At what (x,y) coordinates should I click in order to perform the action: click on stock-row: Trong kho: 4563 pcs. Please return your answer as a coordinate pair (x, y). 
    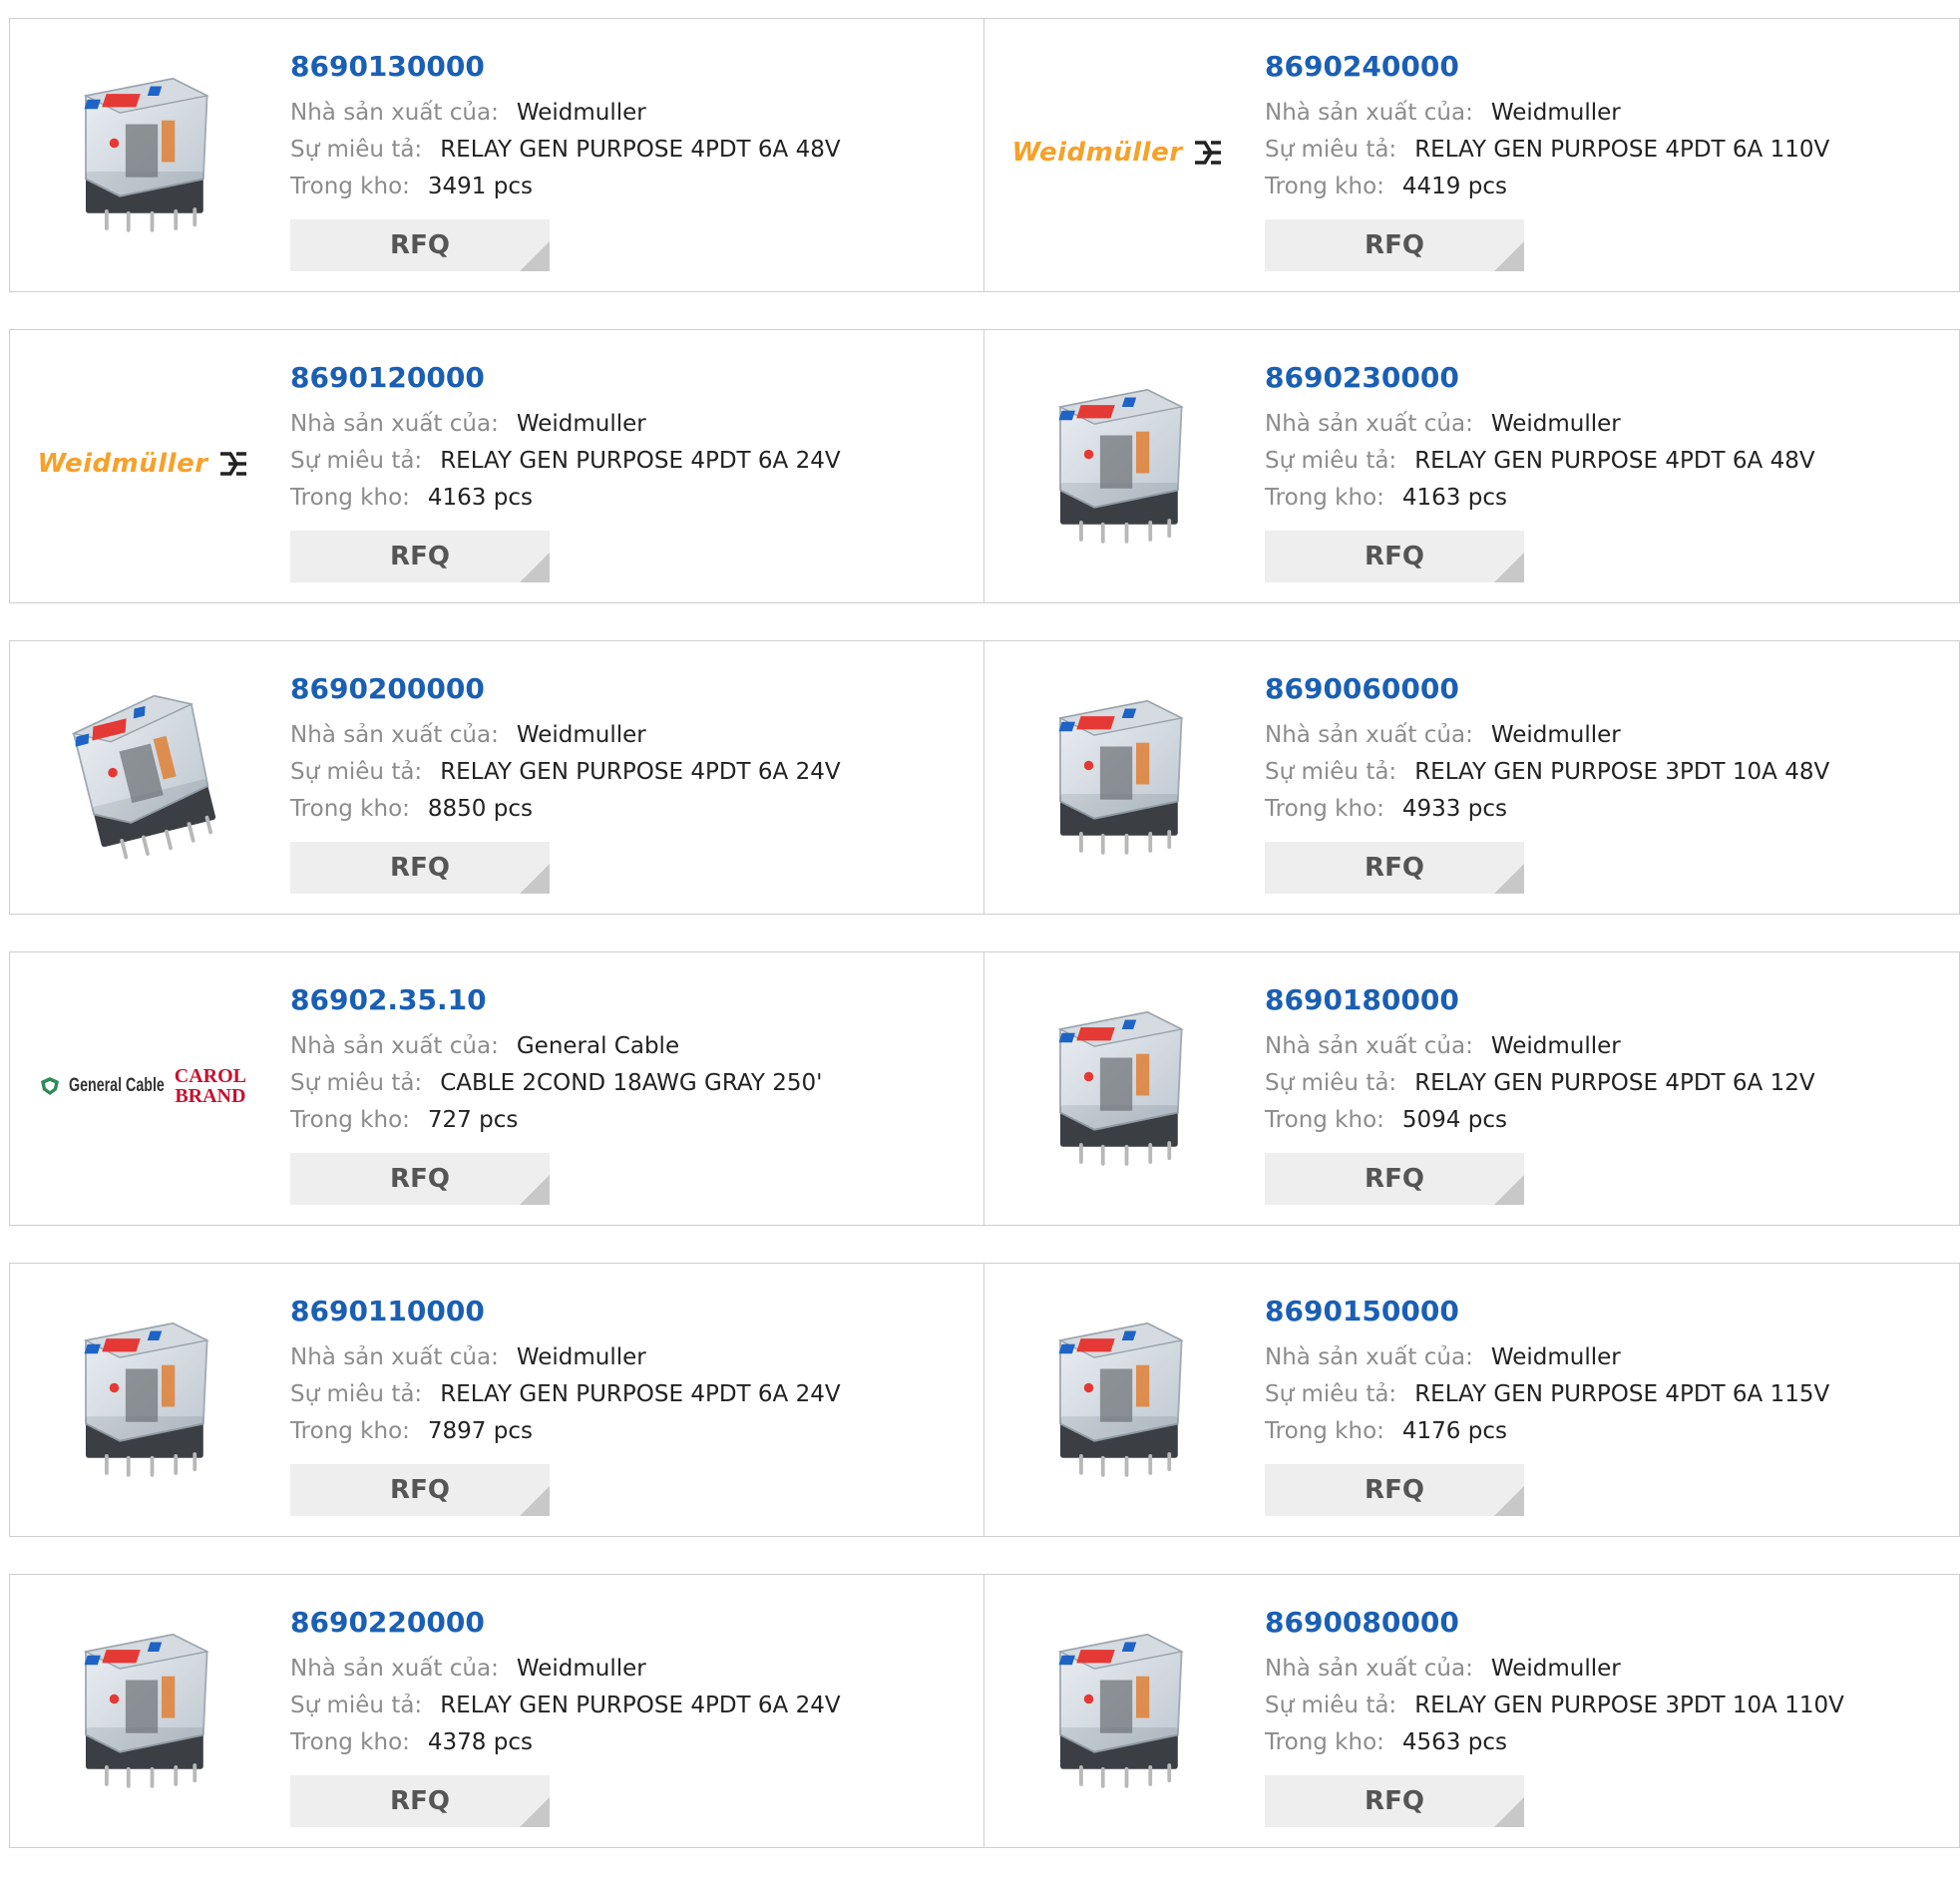
    Looking at the image, I should click on (1607, 1742).